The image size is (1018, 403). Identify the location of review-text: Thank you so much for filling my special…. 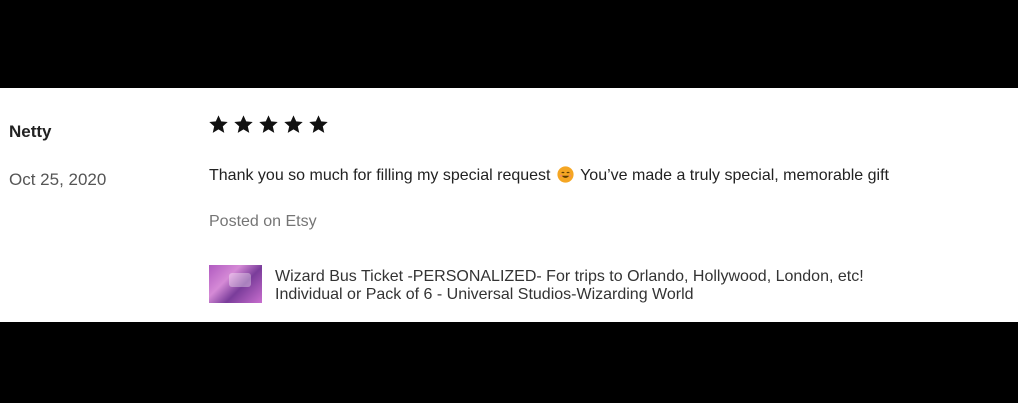
(549, 175).